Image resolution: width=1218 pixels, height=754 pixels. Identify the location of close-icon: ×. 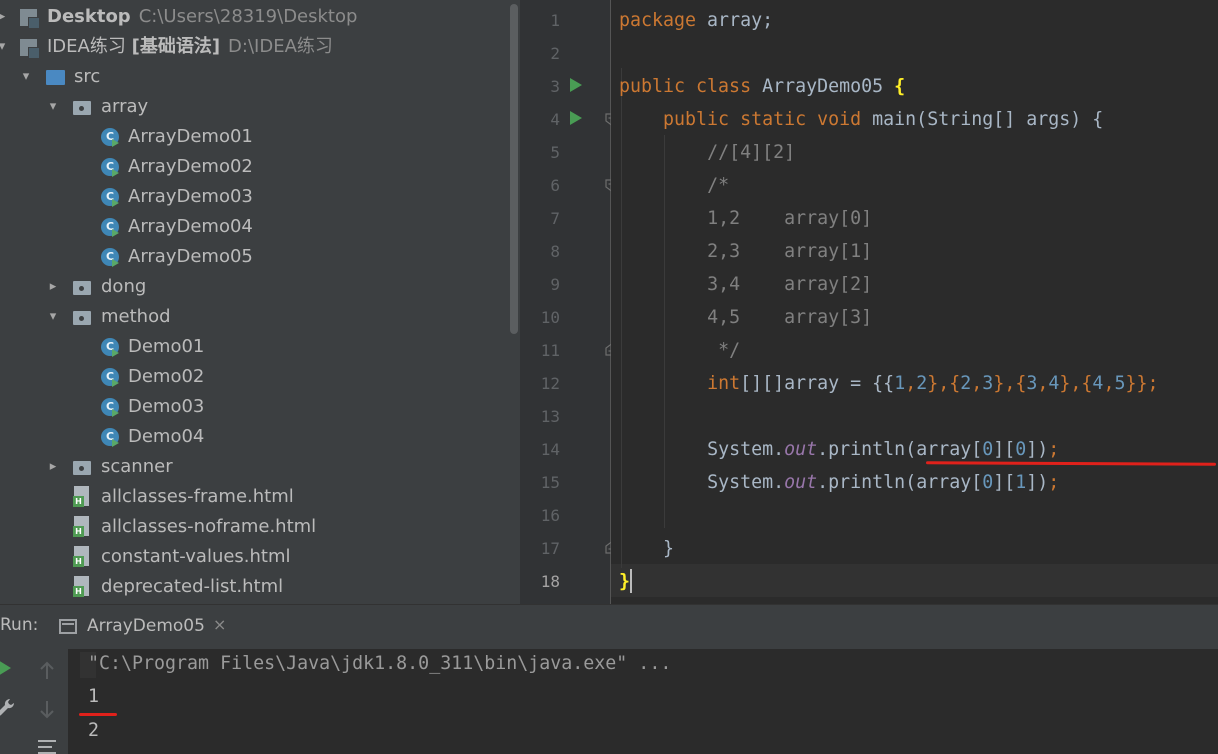
(219, 624).